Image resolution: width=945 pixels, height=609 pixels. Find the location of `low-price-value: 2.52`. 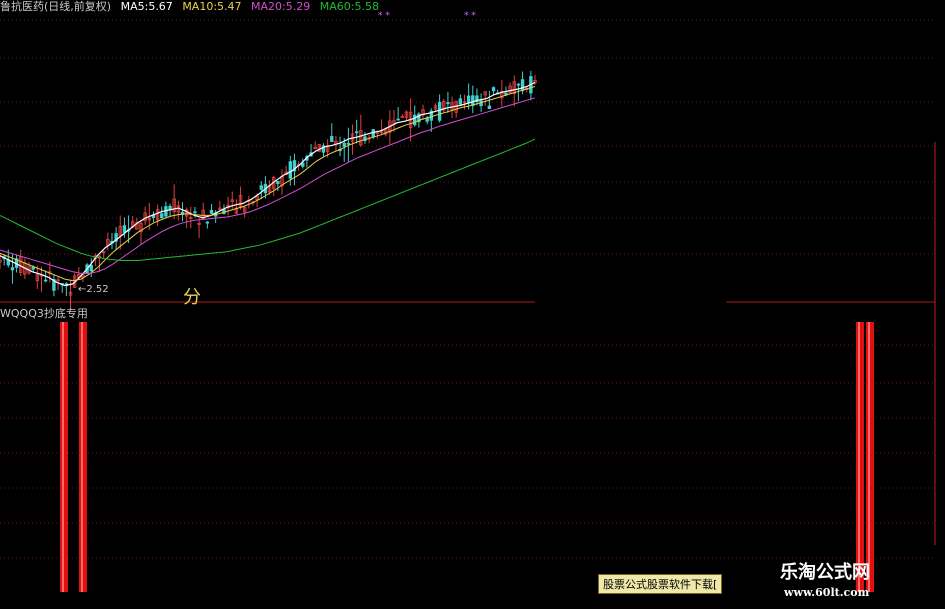

low-price-value: 2.52 is located at coordinates (97, 289).